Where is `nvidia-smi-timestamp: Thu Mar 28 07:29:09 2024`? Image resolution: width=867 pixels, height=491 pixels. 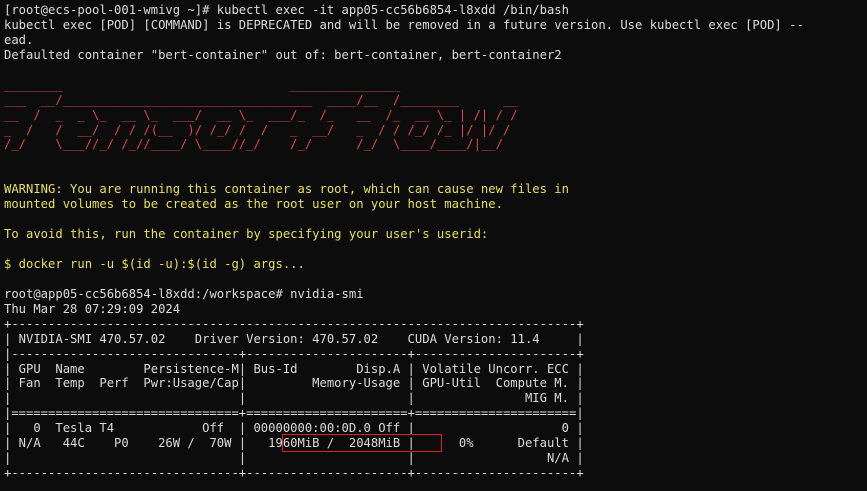
nvidia-smi-timestamp: Thu Mar 28 07:29:09 2024 is located at coordinates (92, 308).